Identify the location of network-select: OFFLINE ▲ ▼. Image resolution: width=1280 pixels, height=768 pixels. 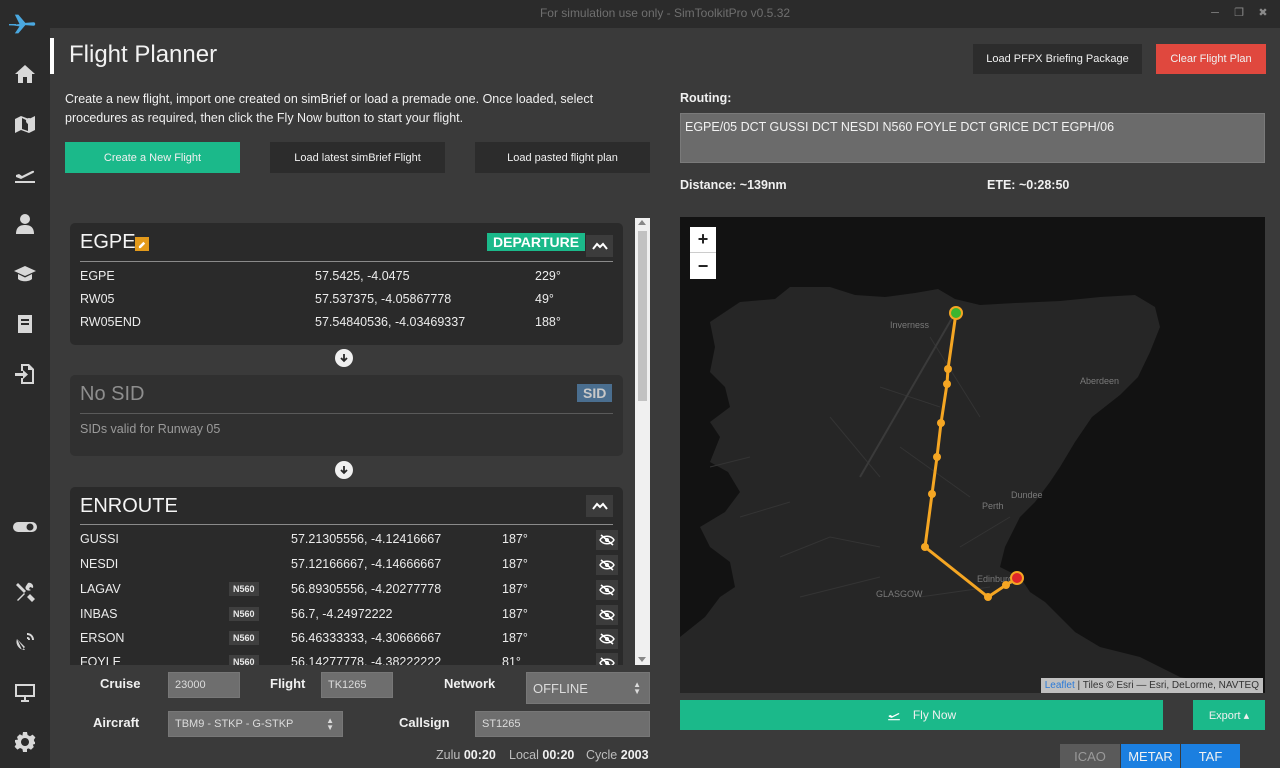
(588, 688).